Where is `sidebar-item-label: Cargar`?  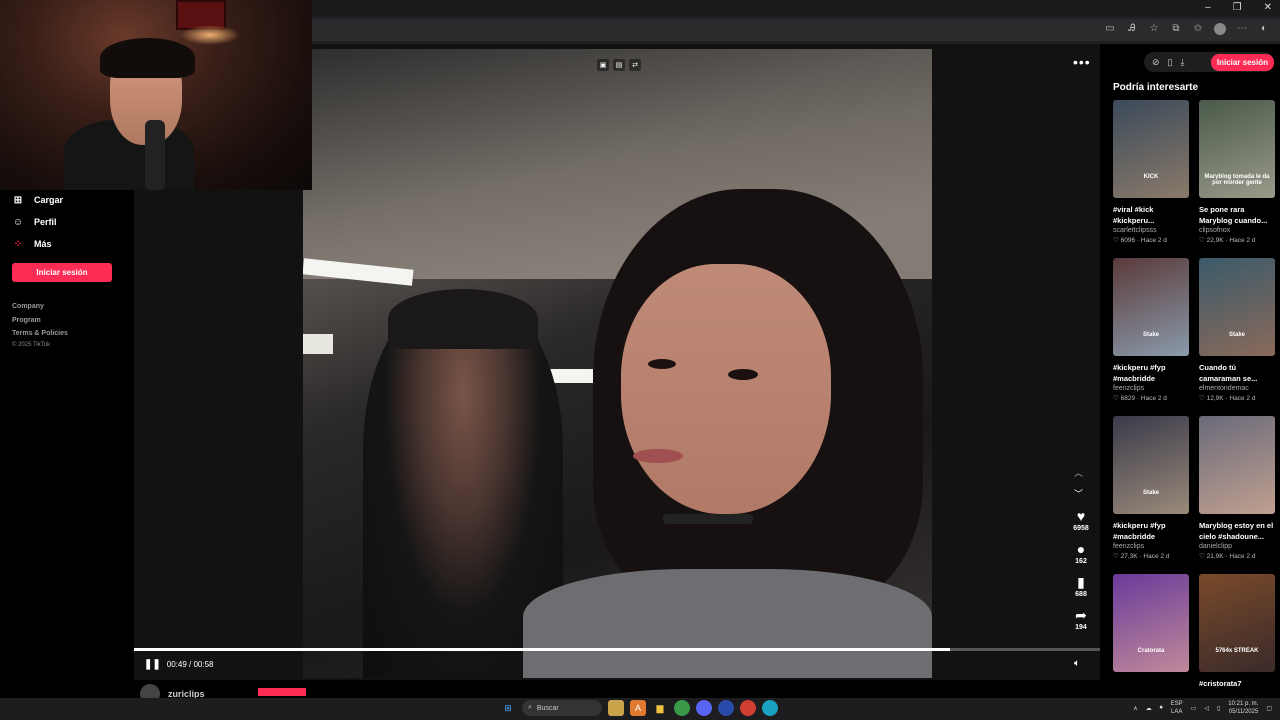 sidebar-item-label: Cargar is located at coordinates (49, 200).